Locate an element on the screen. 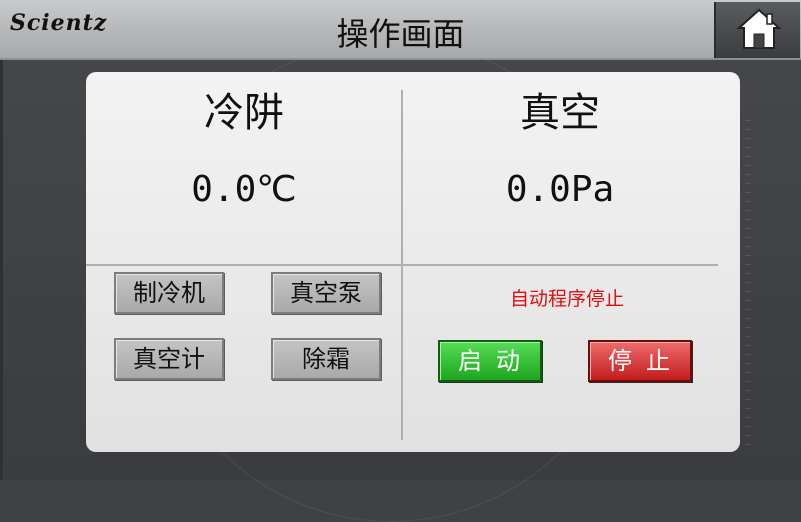  page-title: 操作画面 is located at coordinates (400, 34).